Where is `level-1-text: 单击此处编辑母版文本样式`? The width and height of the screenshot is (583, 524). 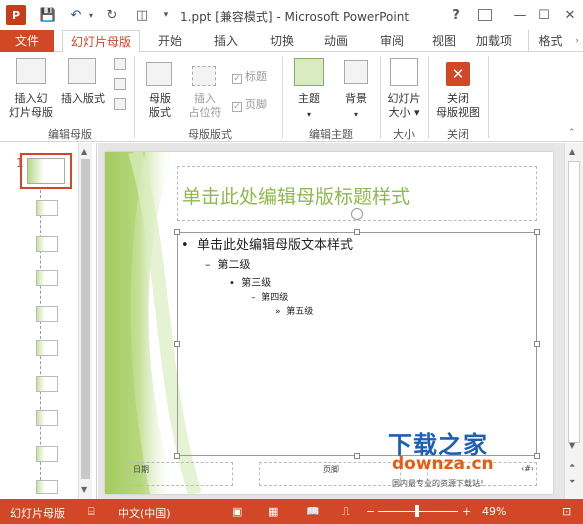 level-1-text: 单击此处编辑母版文本样式 is located at coordinates (274, 245).